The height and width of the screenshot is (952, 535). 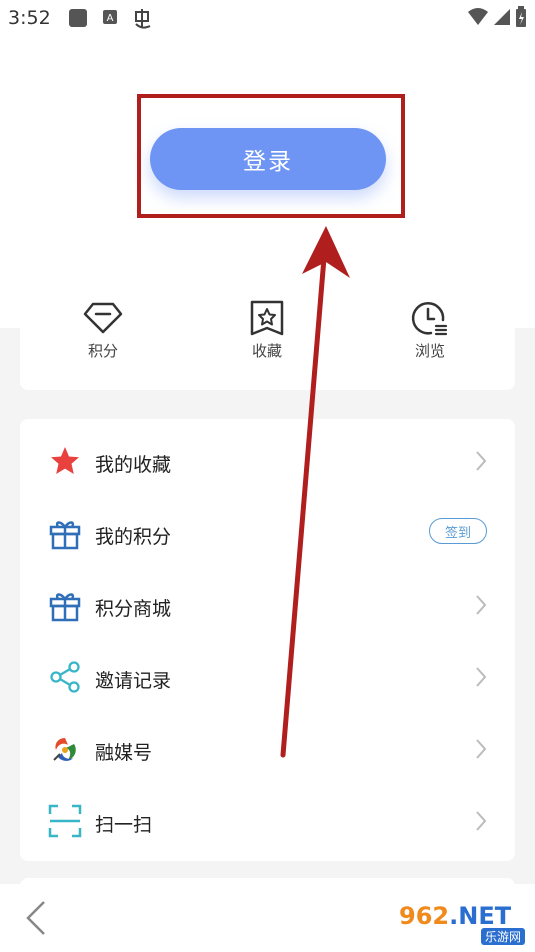 I want to click on a-icon: A, so click(x=110, y=19).